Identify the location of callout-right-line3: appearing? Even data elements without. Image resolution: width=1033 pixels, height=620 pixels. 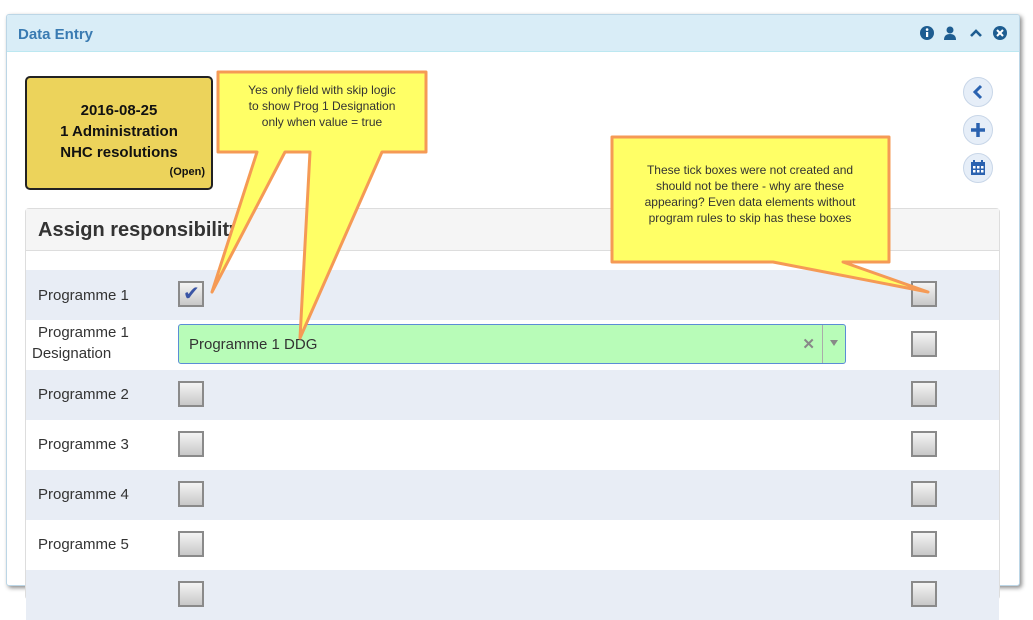
(750, 202).